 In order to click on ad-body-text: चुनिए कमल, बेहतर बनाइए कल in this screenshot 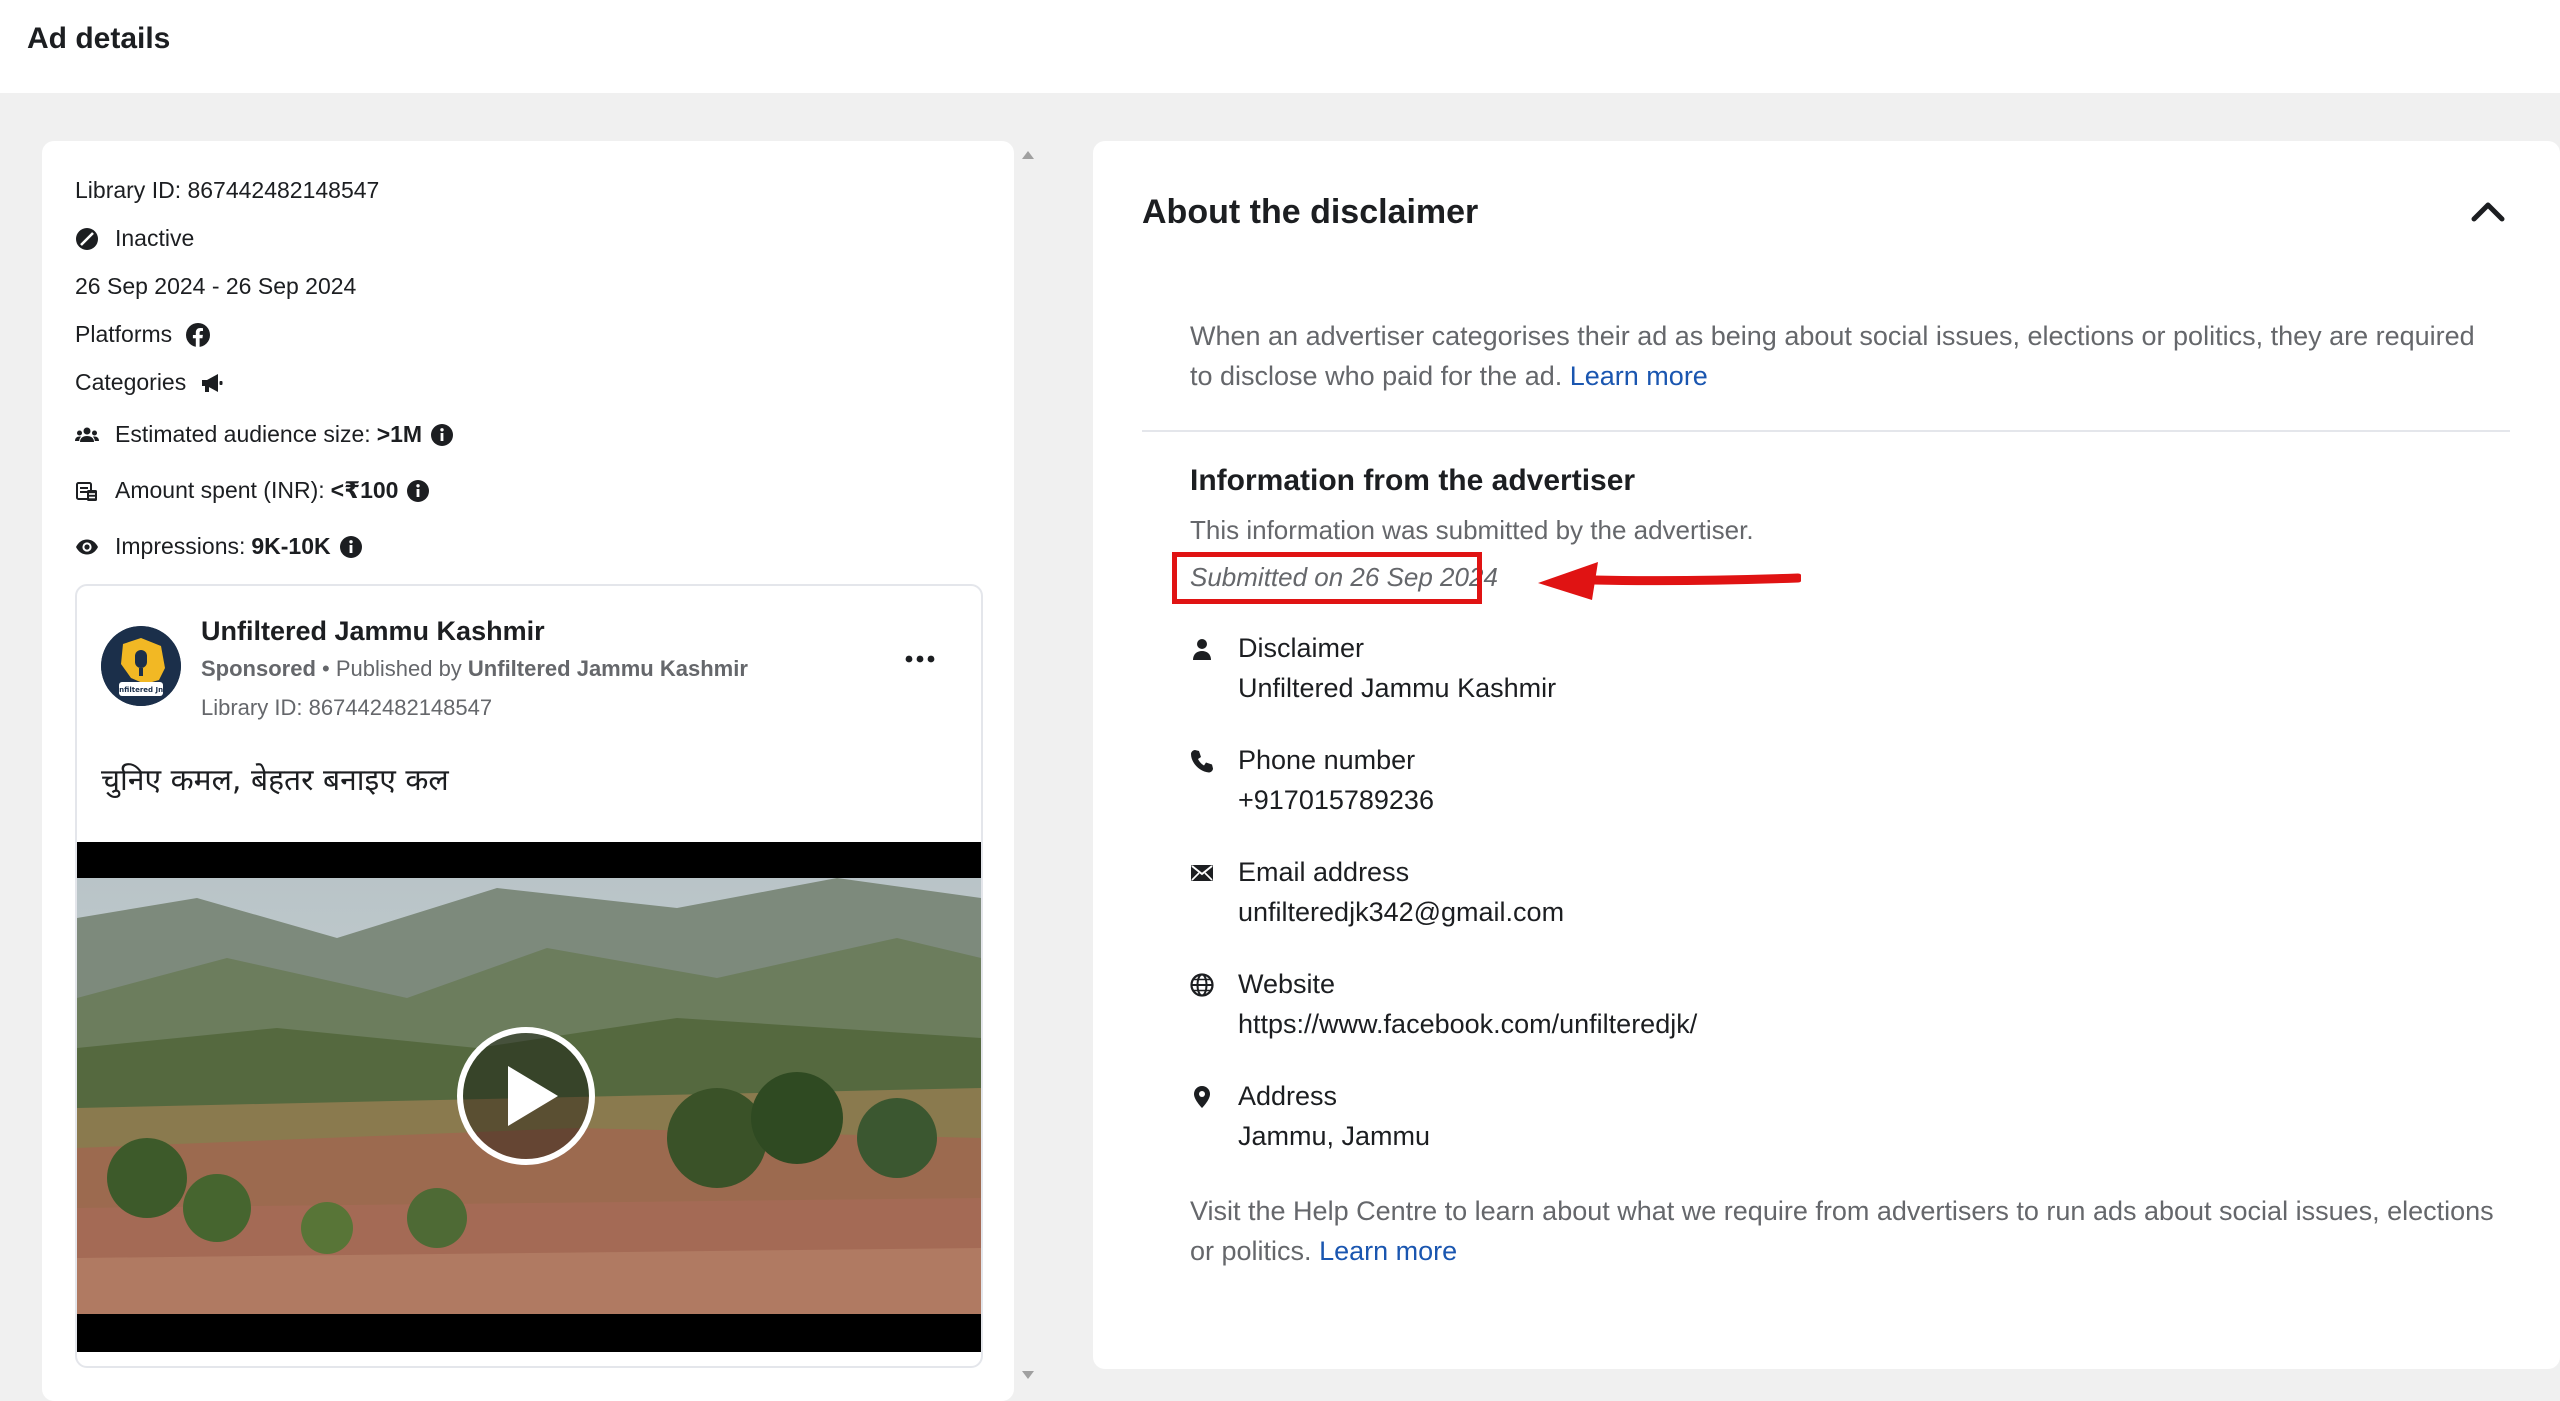, I will do `click(275, 780)`.